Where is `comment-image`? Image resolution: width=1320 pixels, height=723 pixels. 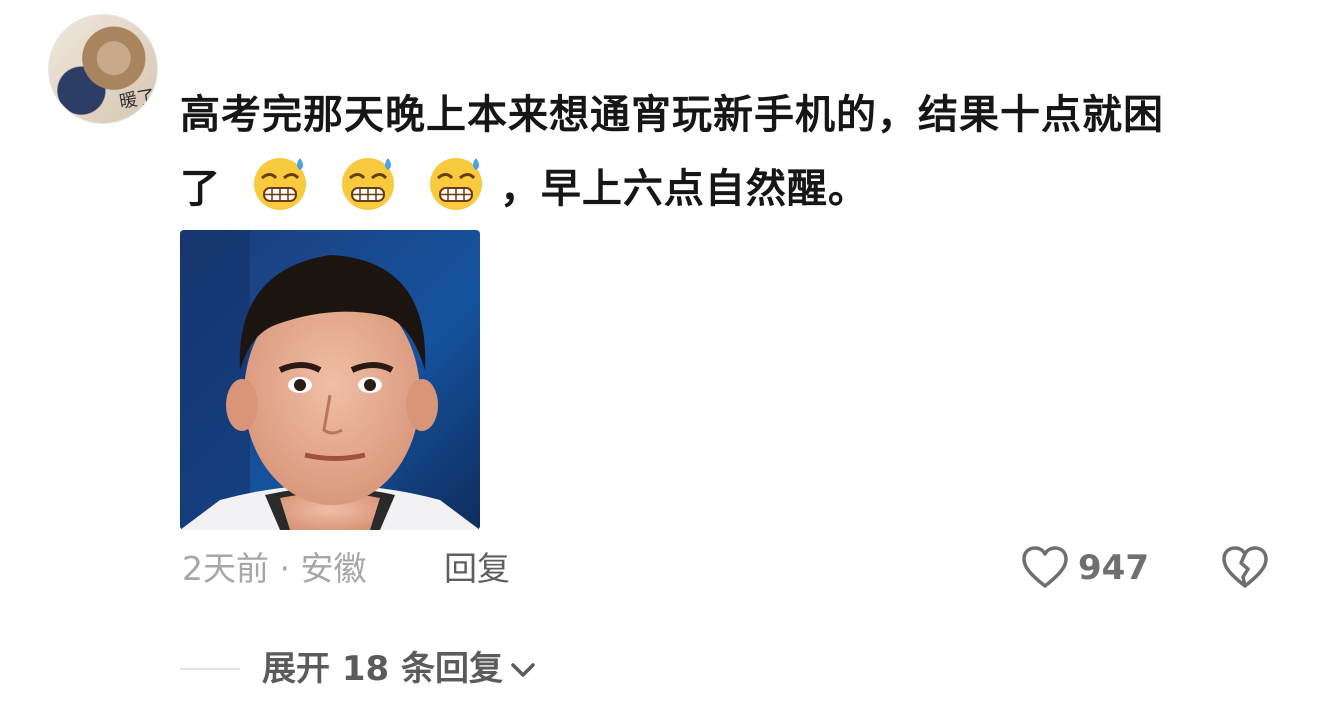
comment-image is located at coordinates (330, 380).